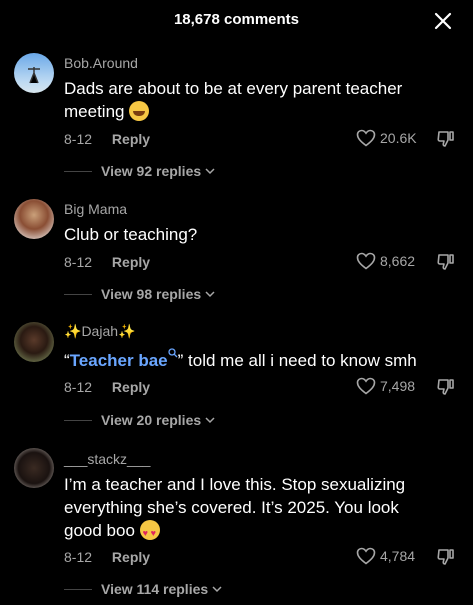 This screenshot has width=473, height=605. I want to click on view-replies-label: View 98 replies, so click(151, 294).